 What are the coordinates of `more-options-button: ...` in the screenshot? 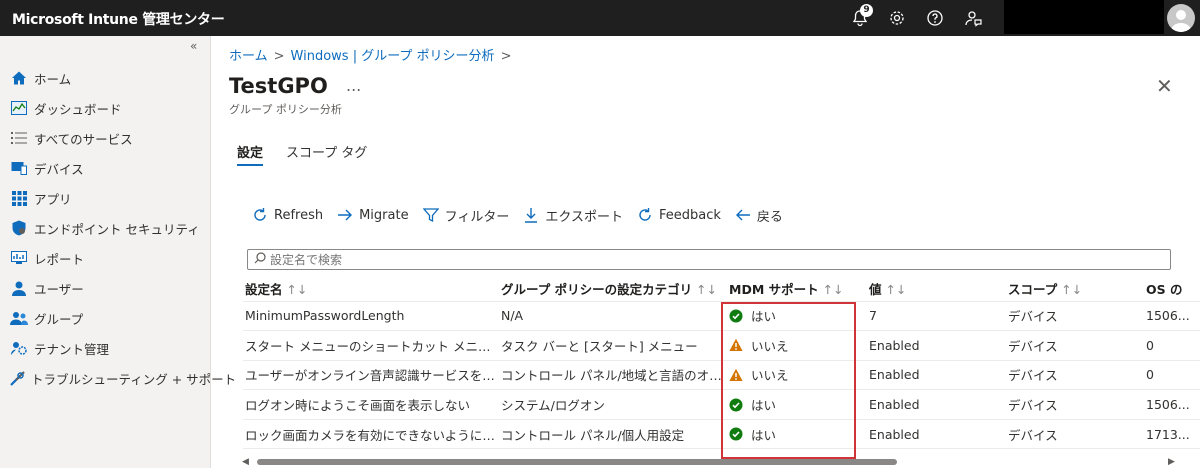 It's located at (353, 85).